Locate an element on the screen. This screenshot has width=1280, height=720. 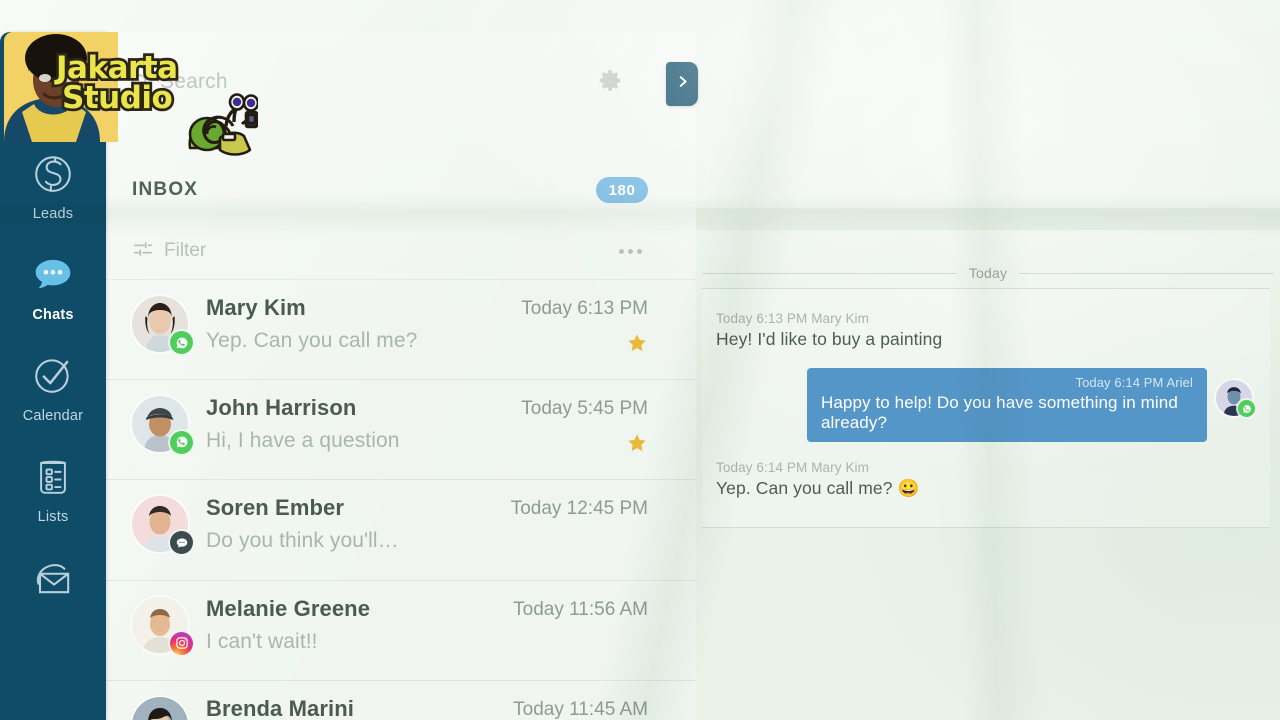
timestamp: Today 11:45 AM is located at coordinates (580, 709).